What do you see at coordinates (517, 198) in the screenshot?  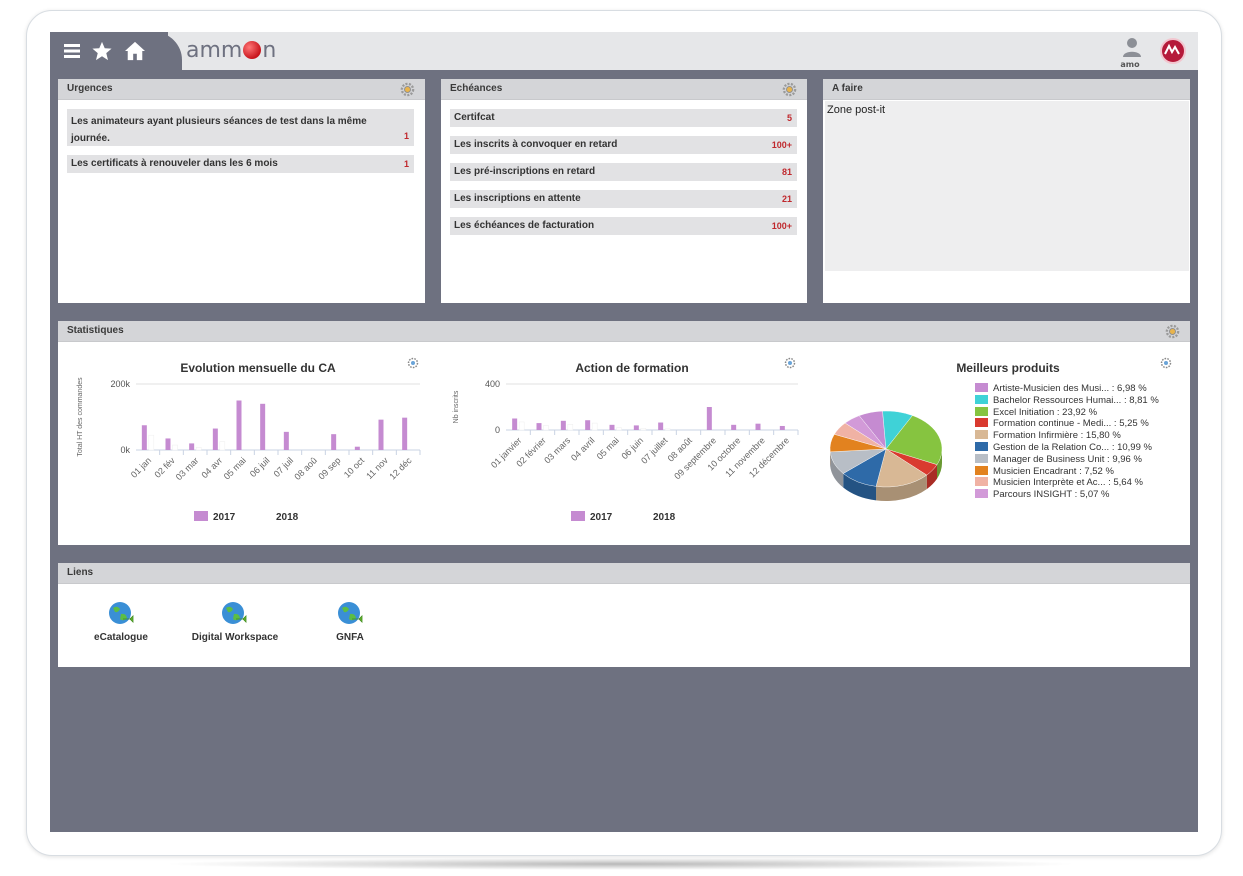 I see `echeances-row-label: Les inscriptions en attente` at bounding box center [517, 198].